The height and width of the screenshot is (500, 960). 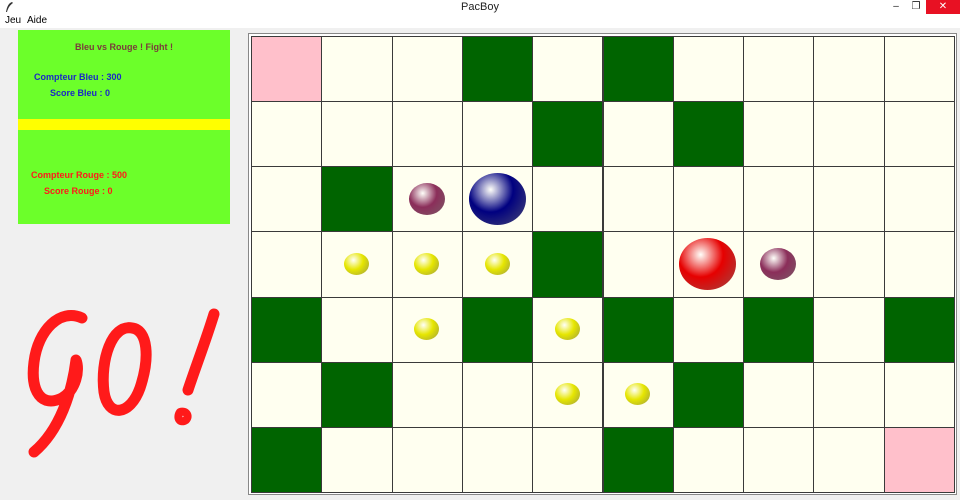 I want to click on go-graffiti, so click(x=123, y=383).